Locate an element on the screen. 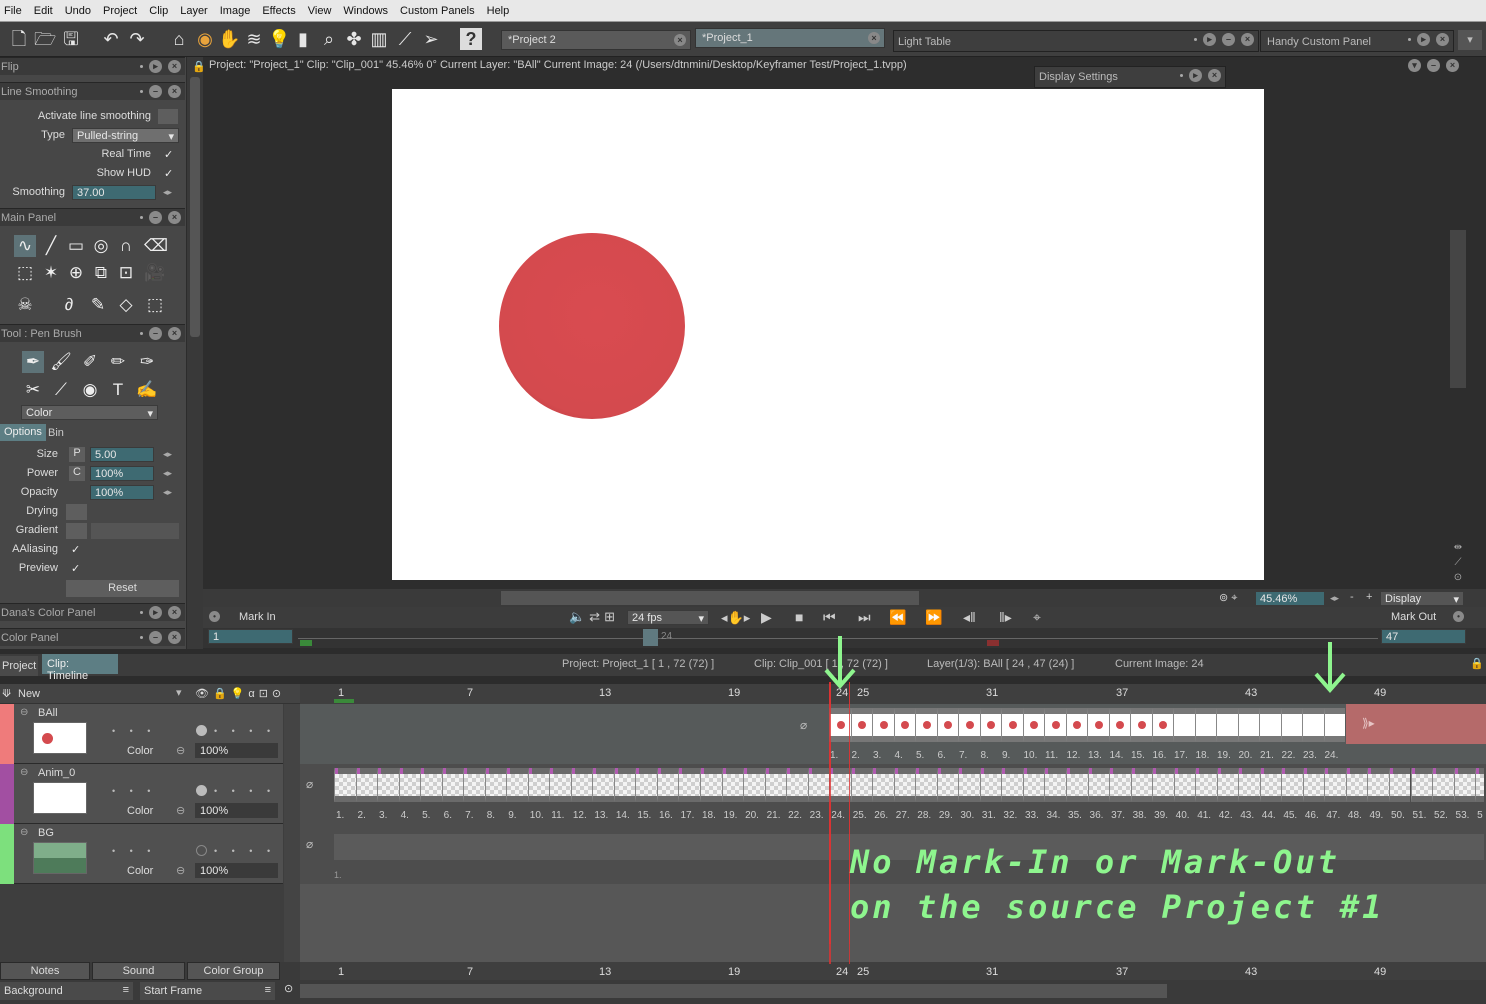 This screenshot has width=1486, height=1004. start-frame-select: Start Frame ≡ is located at coordinates (207, 991).